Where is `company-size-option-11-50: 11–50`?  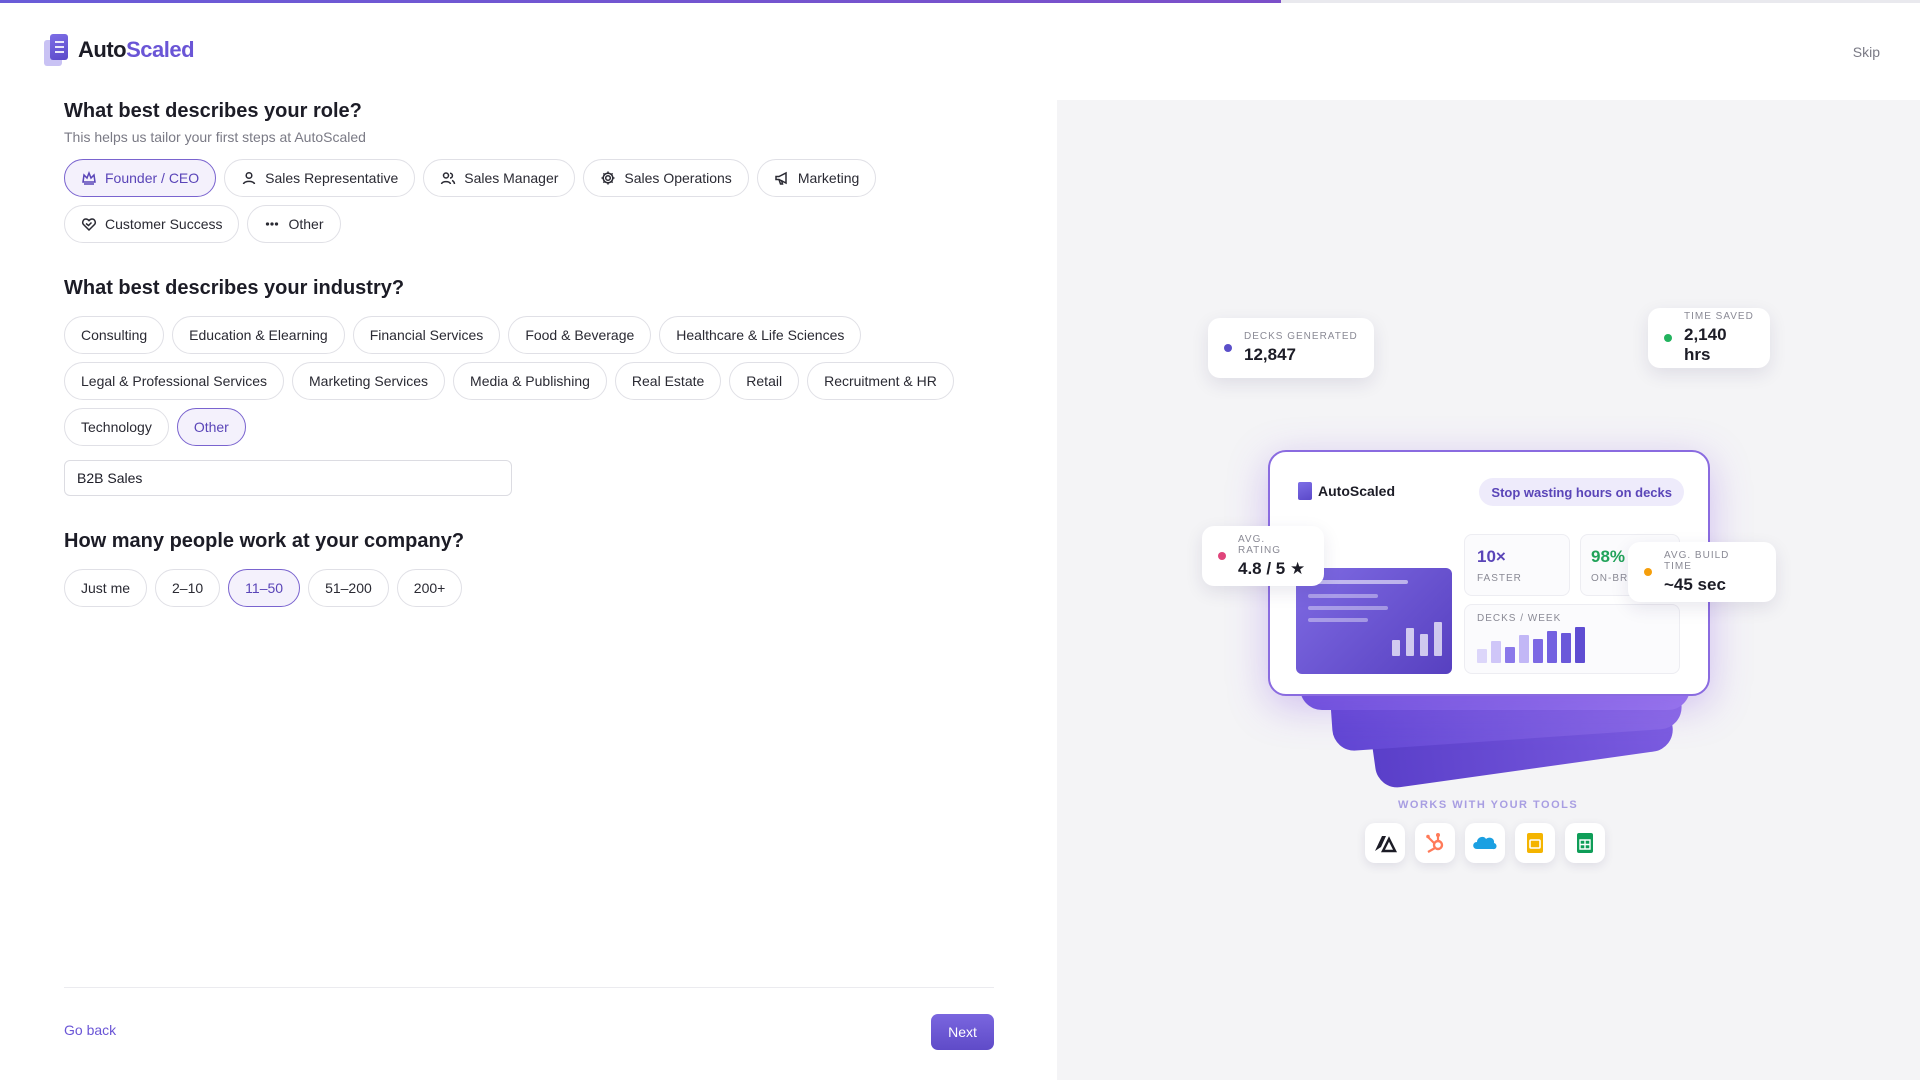 company-size-option-11-50: 11–50 is located at coordinates (264, 588).